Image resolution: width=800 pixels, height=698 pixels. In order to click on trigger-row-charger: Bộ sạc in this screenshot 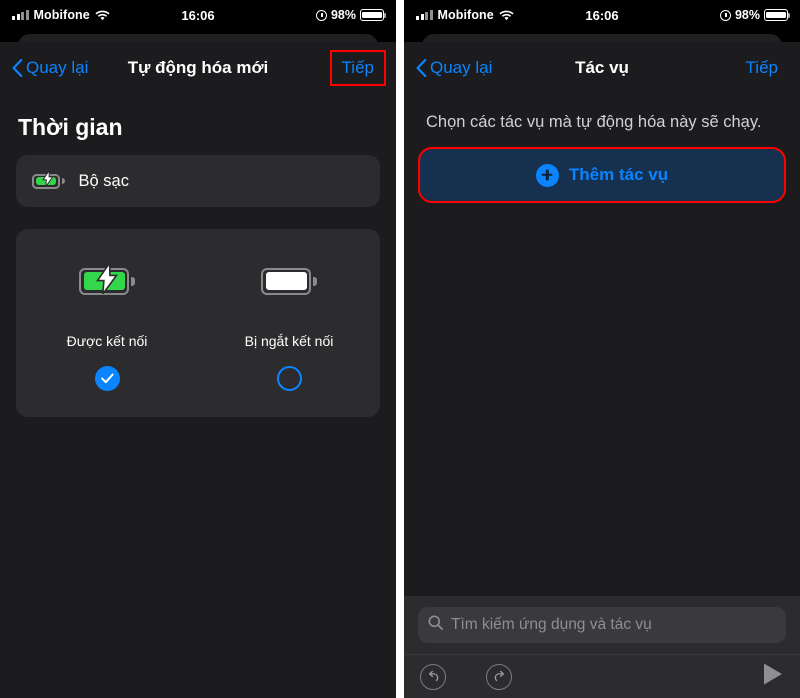, I will do `click(198, 181)`.